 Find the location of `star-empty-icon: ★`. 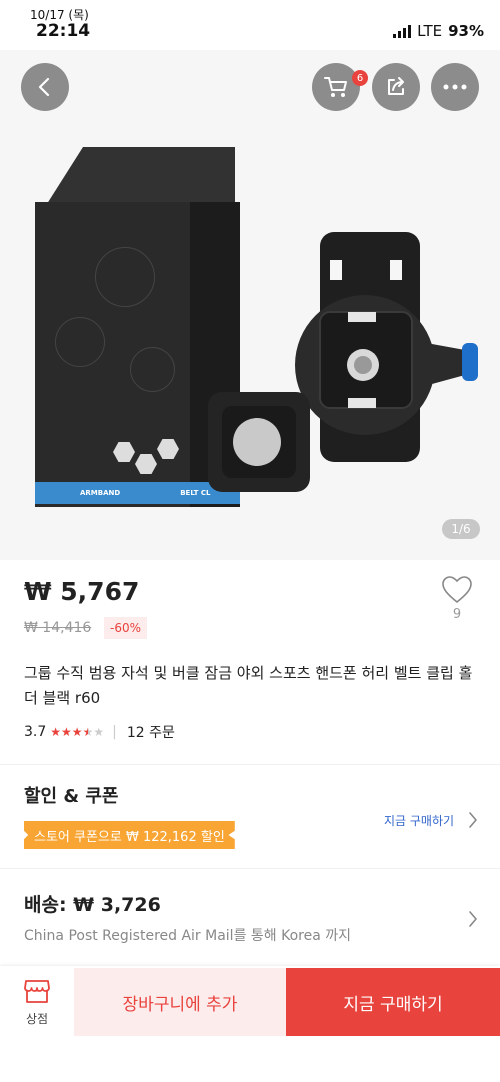

star-empty-icon: ★ is located at coordinates (99, 732).